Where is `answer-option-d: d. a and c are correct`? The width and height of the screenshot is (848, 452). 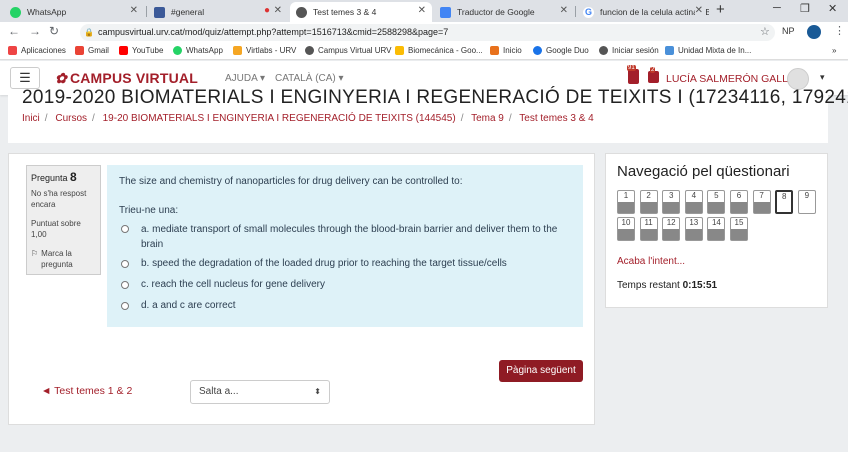
answer-option-d: d. a and c are correct is located at coordinates (178, 306).